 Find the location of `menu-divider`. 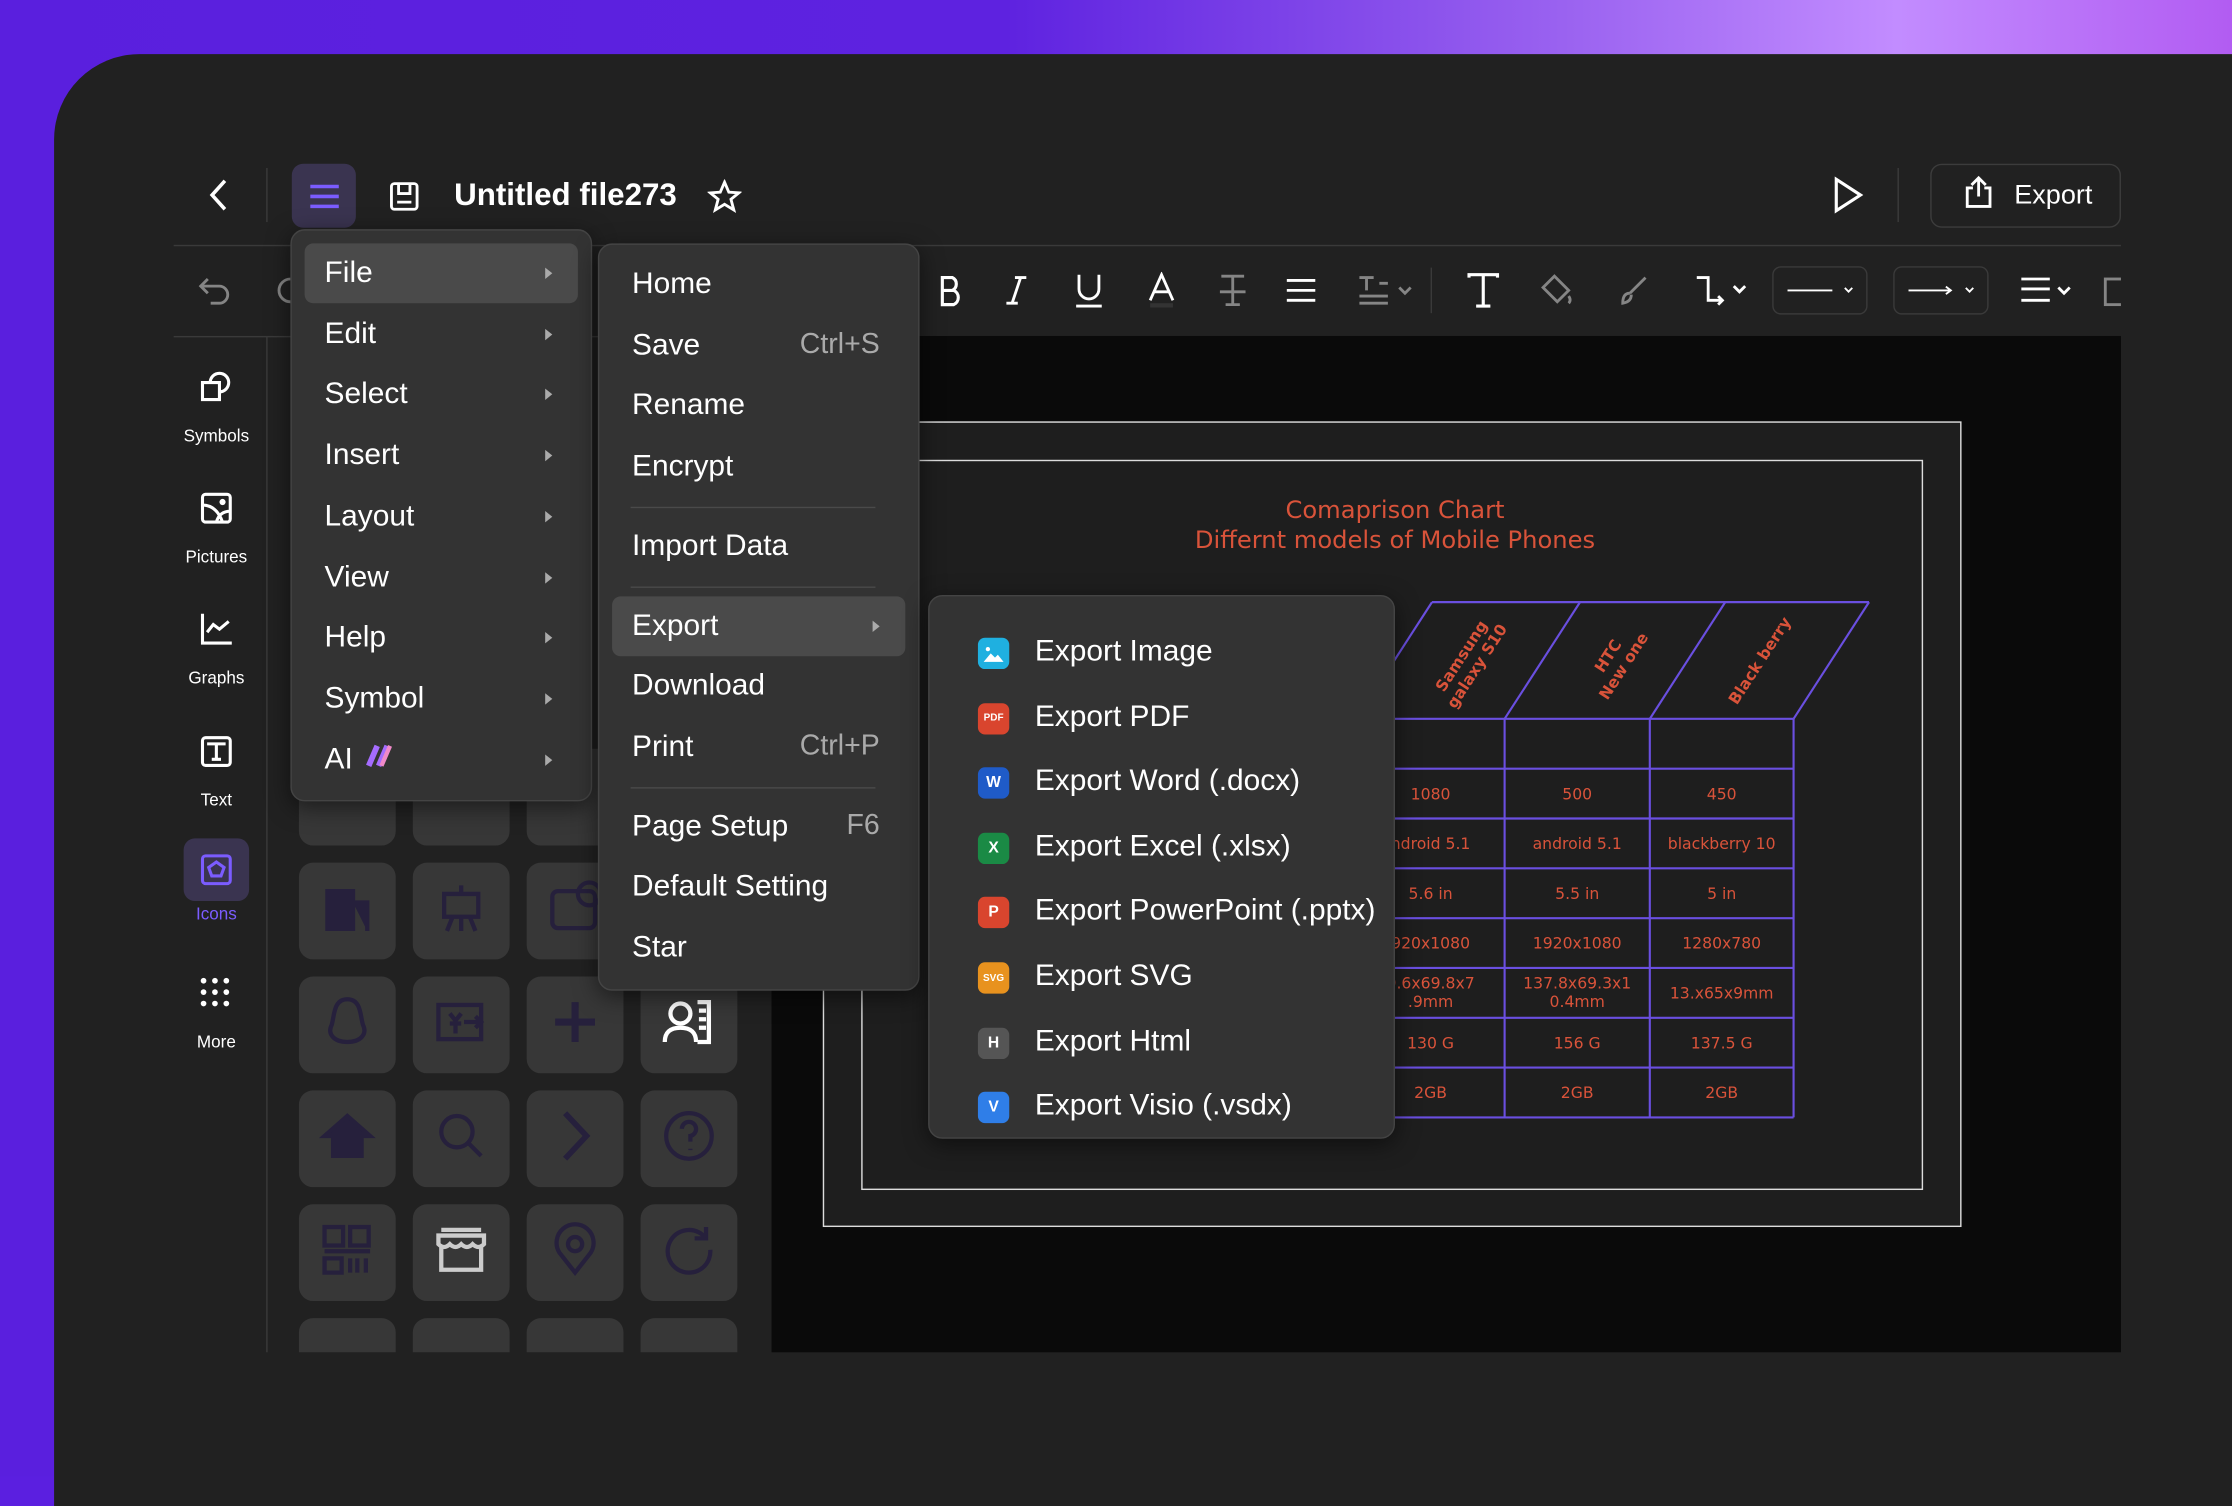

menu-divider is located at coordinates (753, 586).